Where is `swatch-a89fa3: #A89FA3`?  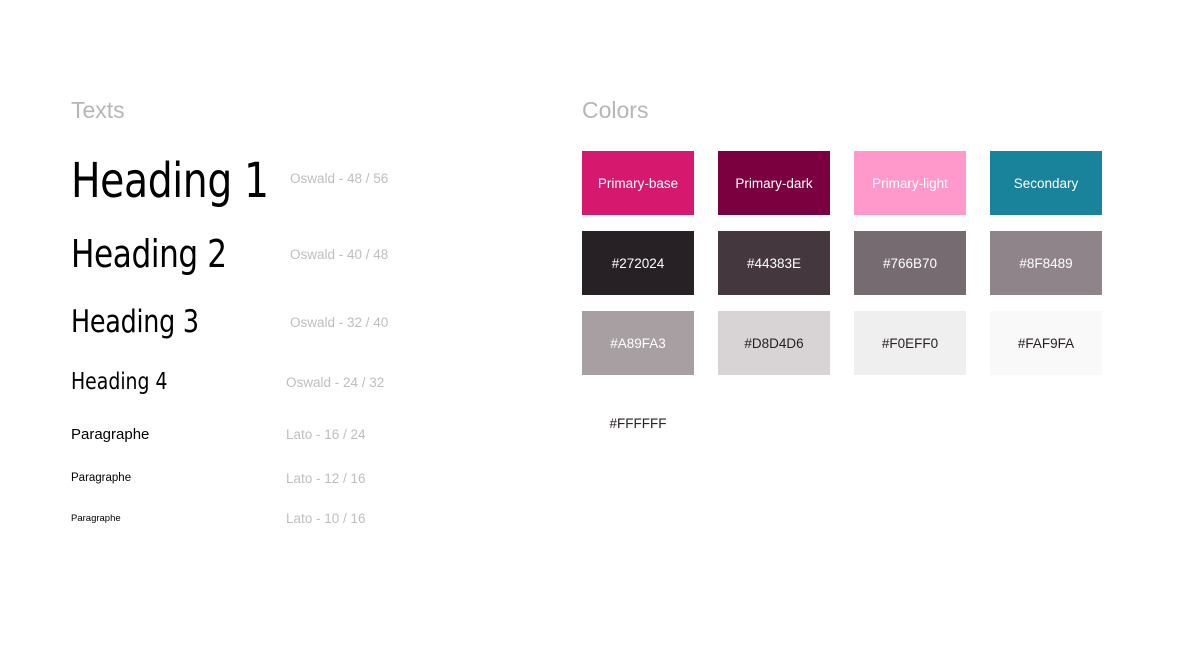 swatch-a89fa3: #A89FA3 is located at coordinates (638, 343).